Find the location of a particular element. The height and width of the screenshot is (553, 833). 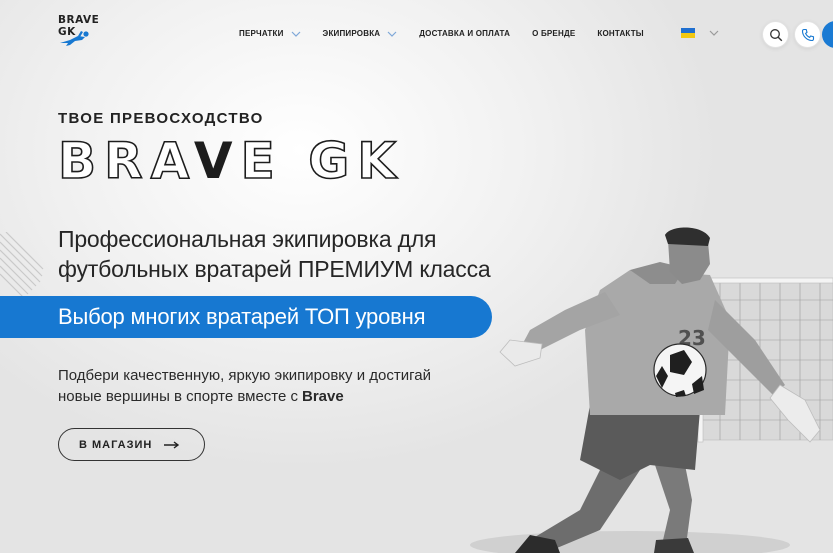

nav-item-contacts-label: КОНТАКТЫ is located at coordinates (620, 33).